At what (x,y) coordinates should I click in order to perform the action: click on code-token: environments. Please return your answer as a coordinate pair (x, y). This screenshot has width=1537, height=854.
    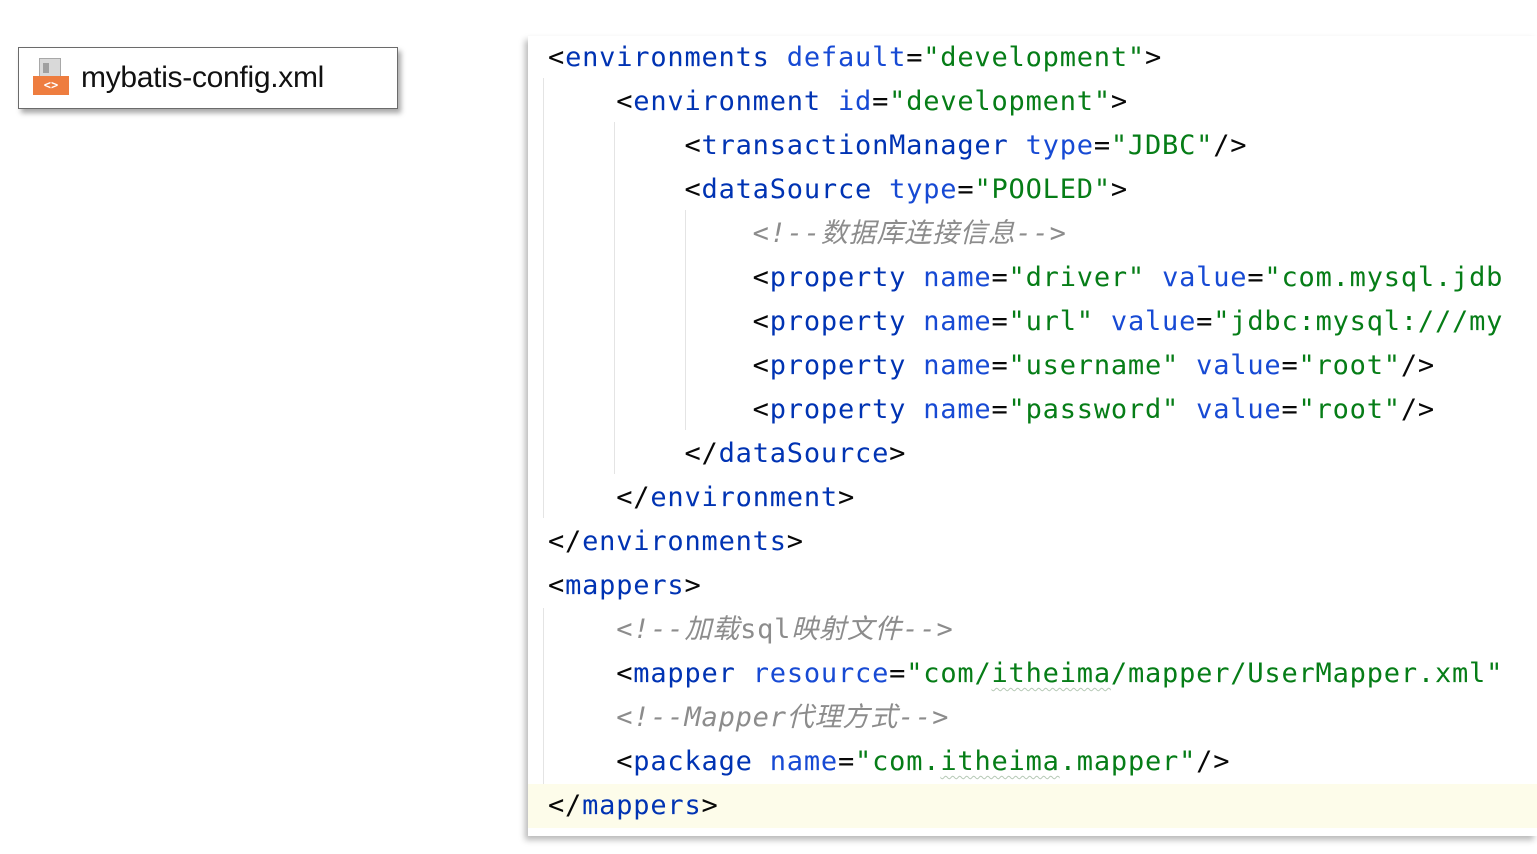
    Looking at the image, I should click on (684, 541).